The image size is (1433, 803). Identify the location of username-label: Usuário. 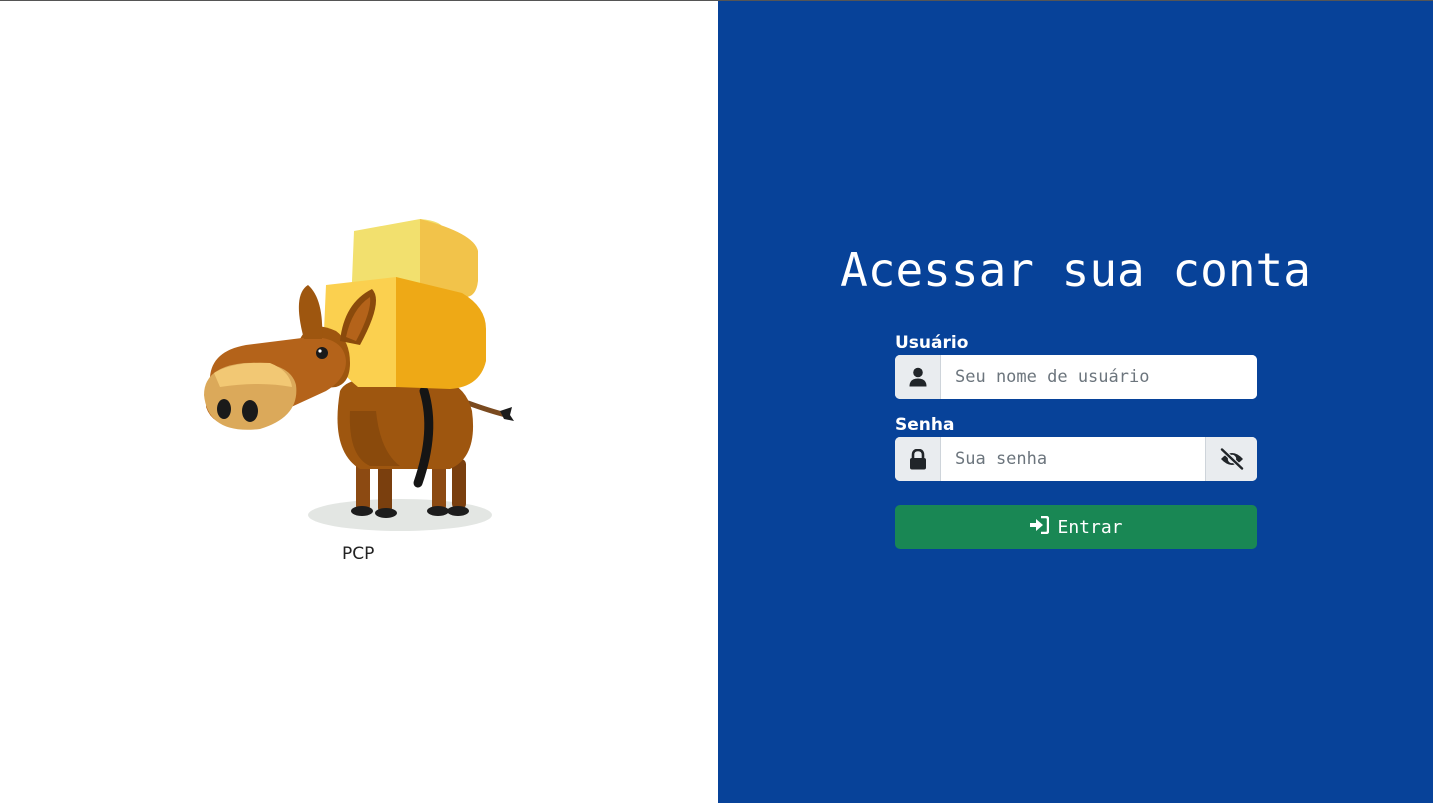
(932, 343).